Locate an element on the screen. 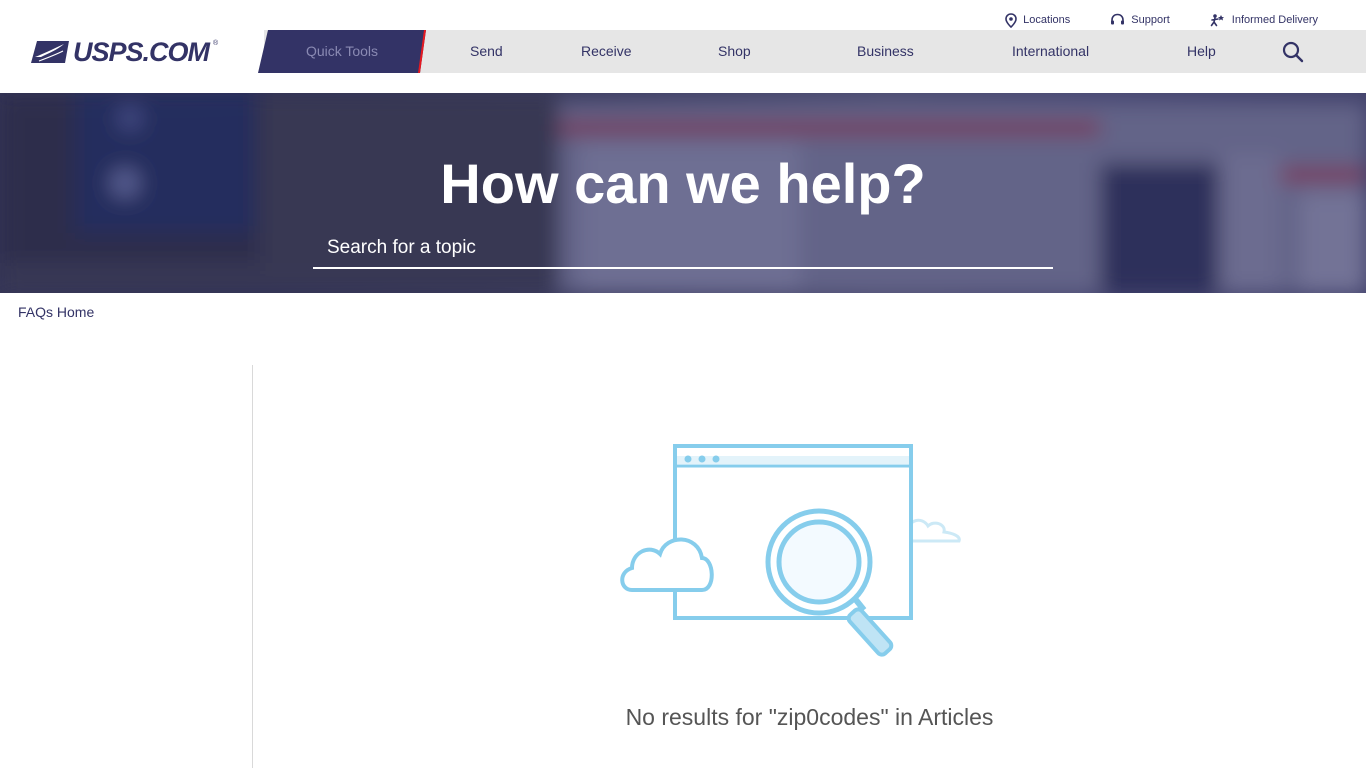  logo-text: USPS.COM is located at coordinates (141, 51).